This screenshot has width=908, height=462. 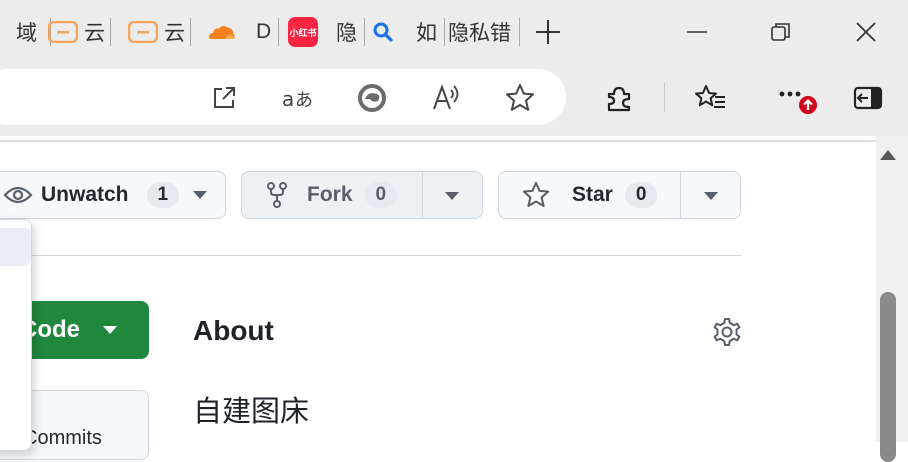 I want to click on dropdown-menu, so click(x=16, y=335).